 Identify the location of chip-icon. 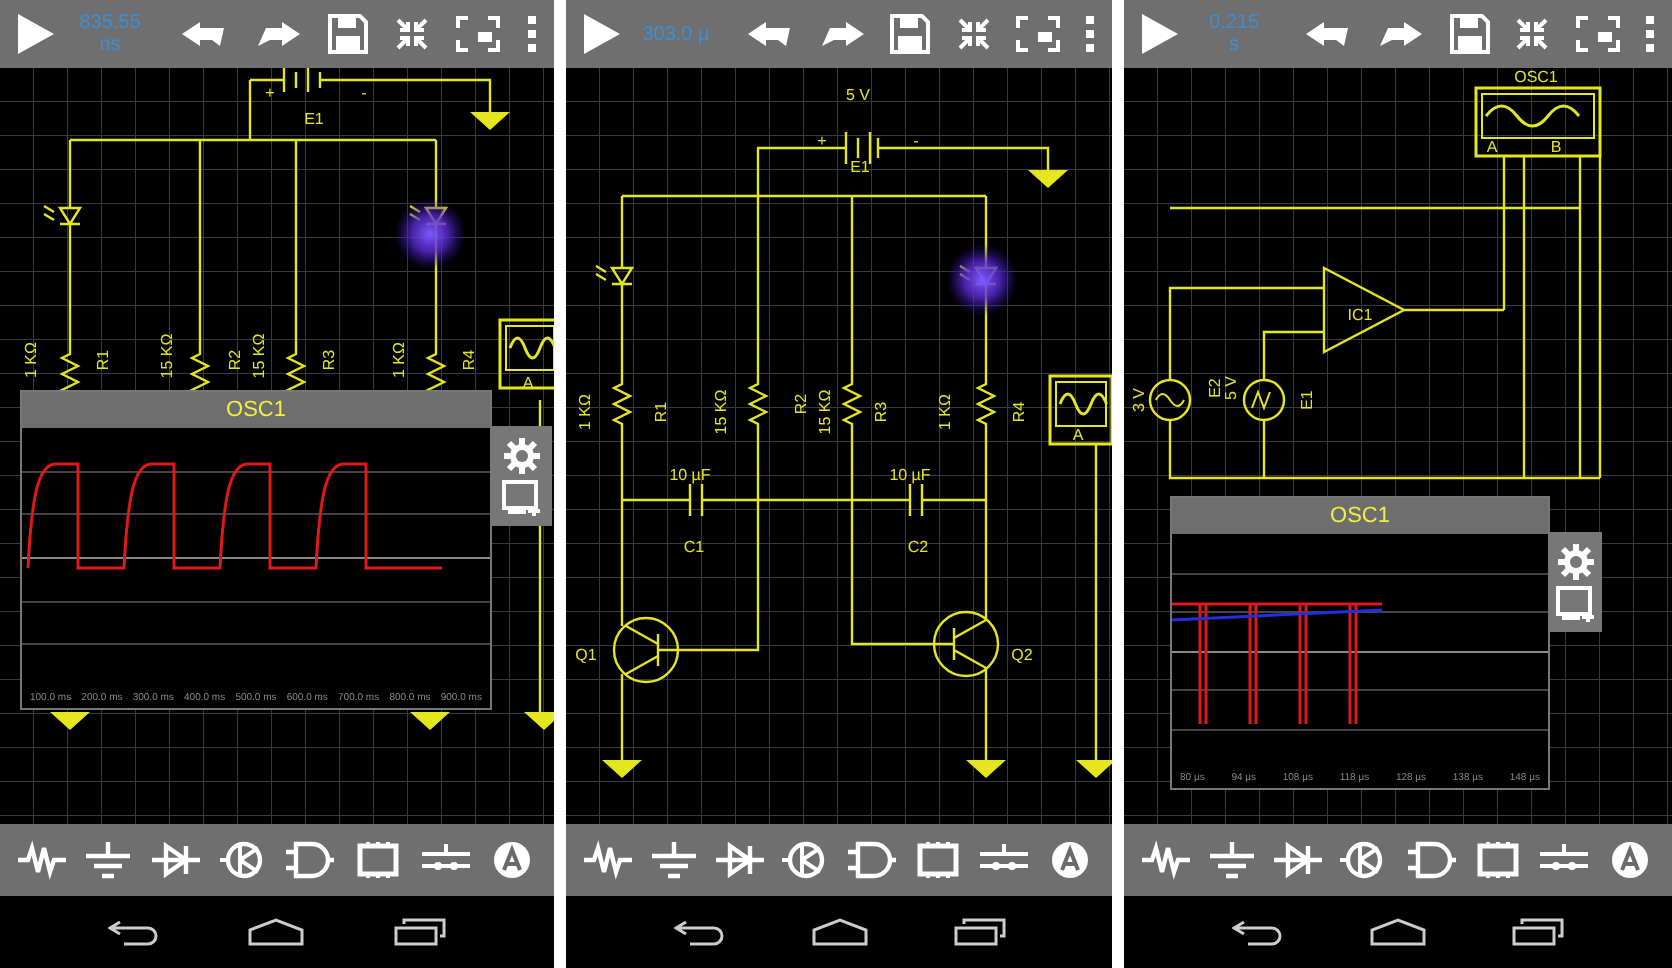
(938, 860).